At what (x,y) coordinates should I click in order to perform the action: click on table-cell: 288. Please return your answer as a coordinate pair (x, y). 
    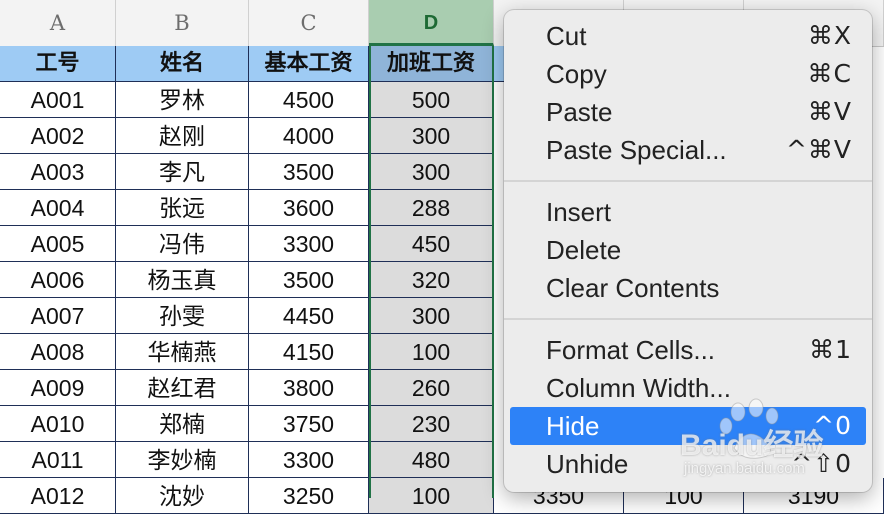
    Looking at the image, I should click on (431, 208).